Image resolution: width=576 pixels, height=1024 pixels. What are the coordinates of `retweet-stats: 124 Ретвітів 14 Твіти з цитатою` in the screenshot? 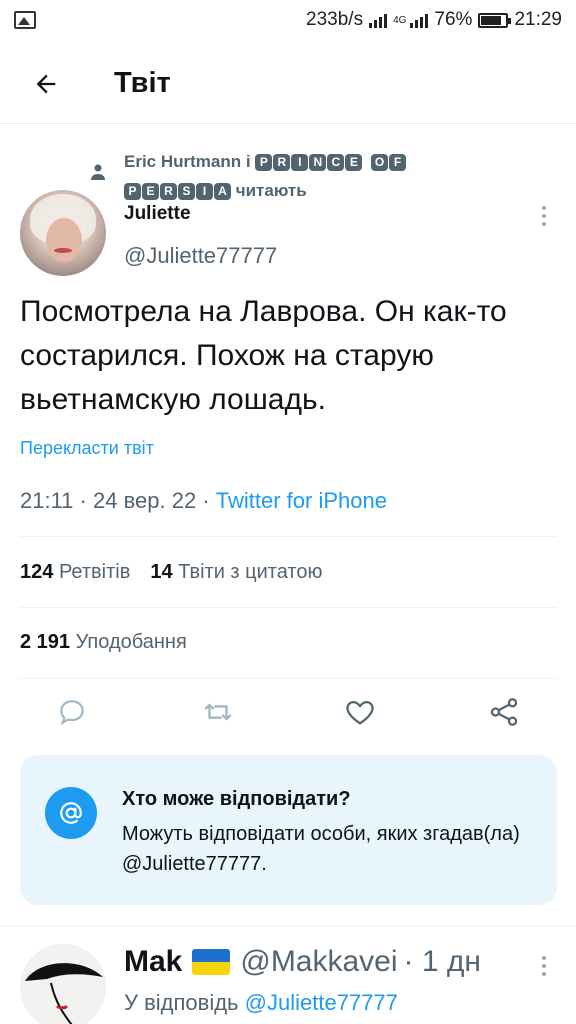 It's located at (171, 572).